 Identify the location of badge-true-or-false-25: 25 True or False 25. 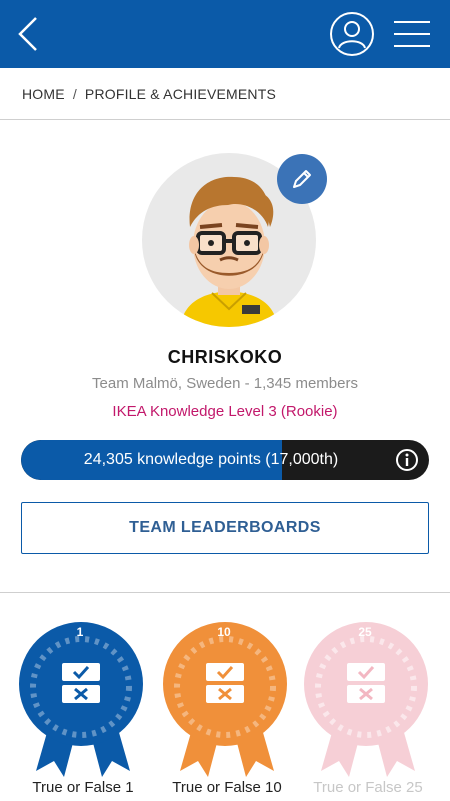
(368, 711).